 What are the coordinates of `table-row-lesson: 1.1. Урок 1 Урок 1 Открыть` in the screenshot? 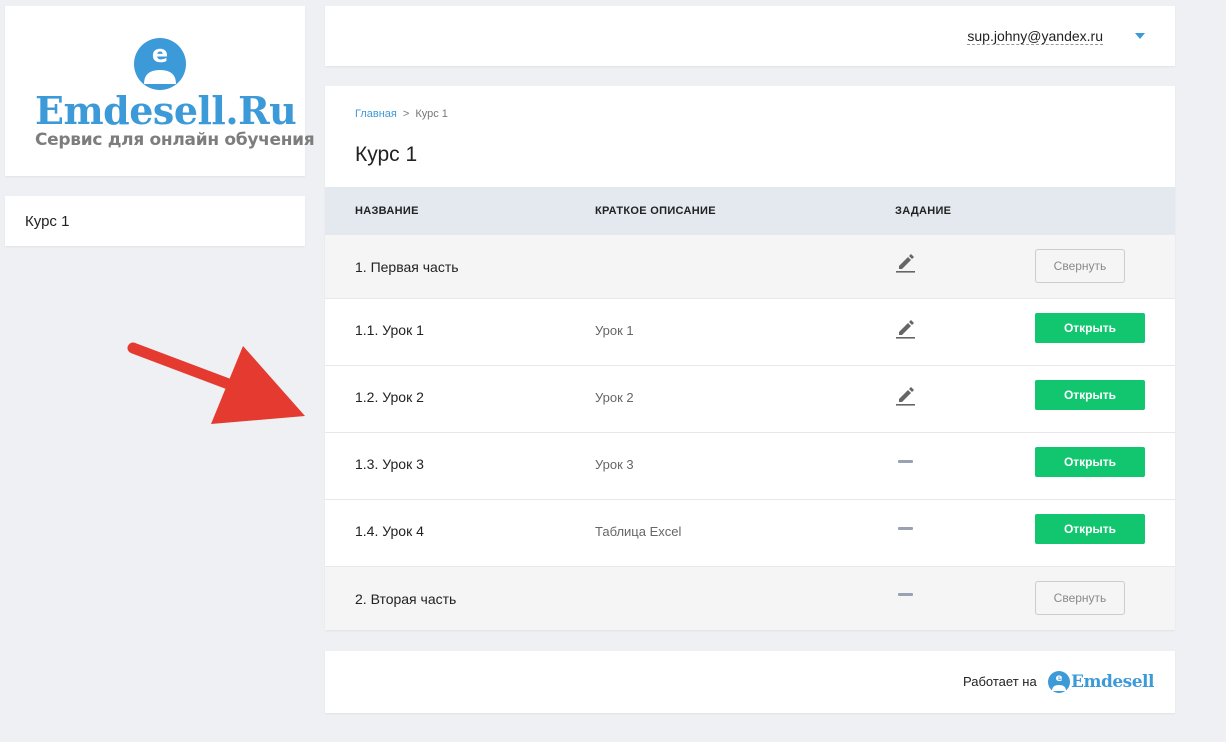 It's located at (750, 332).